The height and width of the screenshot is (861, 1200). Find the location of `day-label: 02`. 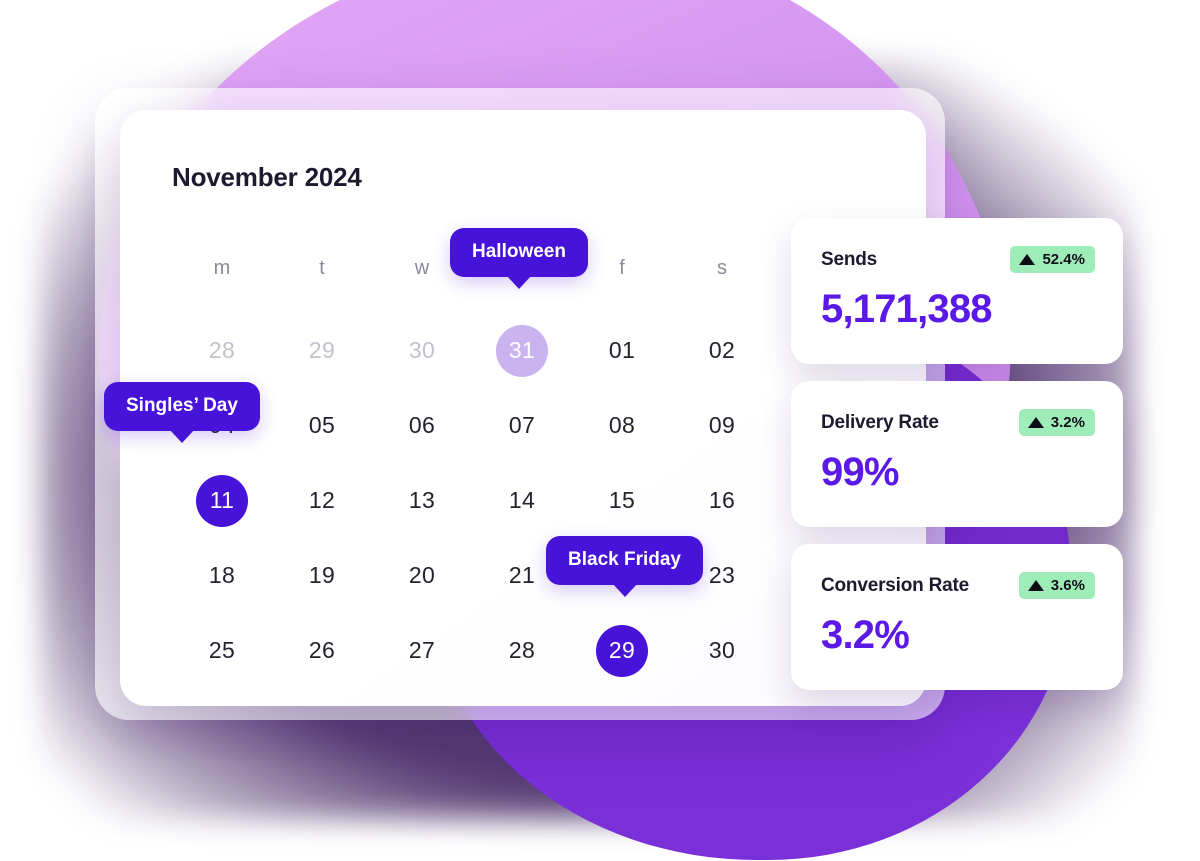

day-label: 02 is located at coordinates (722, 350).